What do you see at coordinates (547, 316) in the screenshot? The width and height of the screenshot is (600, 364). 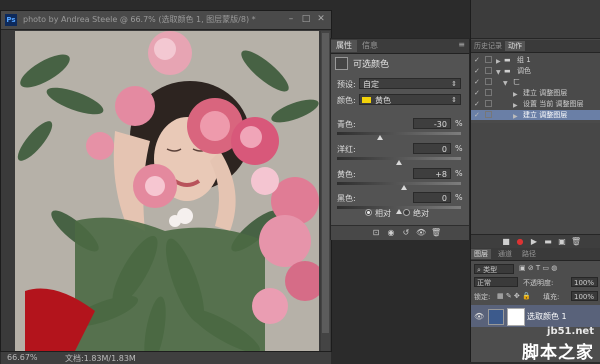 I see `layer-name: 选取颜色 1` at bounding box center [547, 316].